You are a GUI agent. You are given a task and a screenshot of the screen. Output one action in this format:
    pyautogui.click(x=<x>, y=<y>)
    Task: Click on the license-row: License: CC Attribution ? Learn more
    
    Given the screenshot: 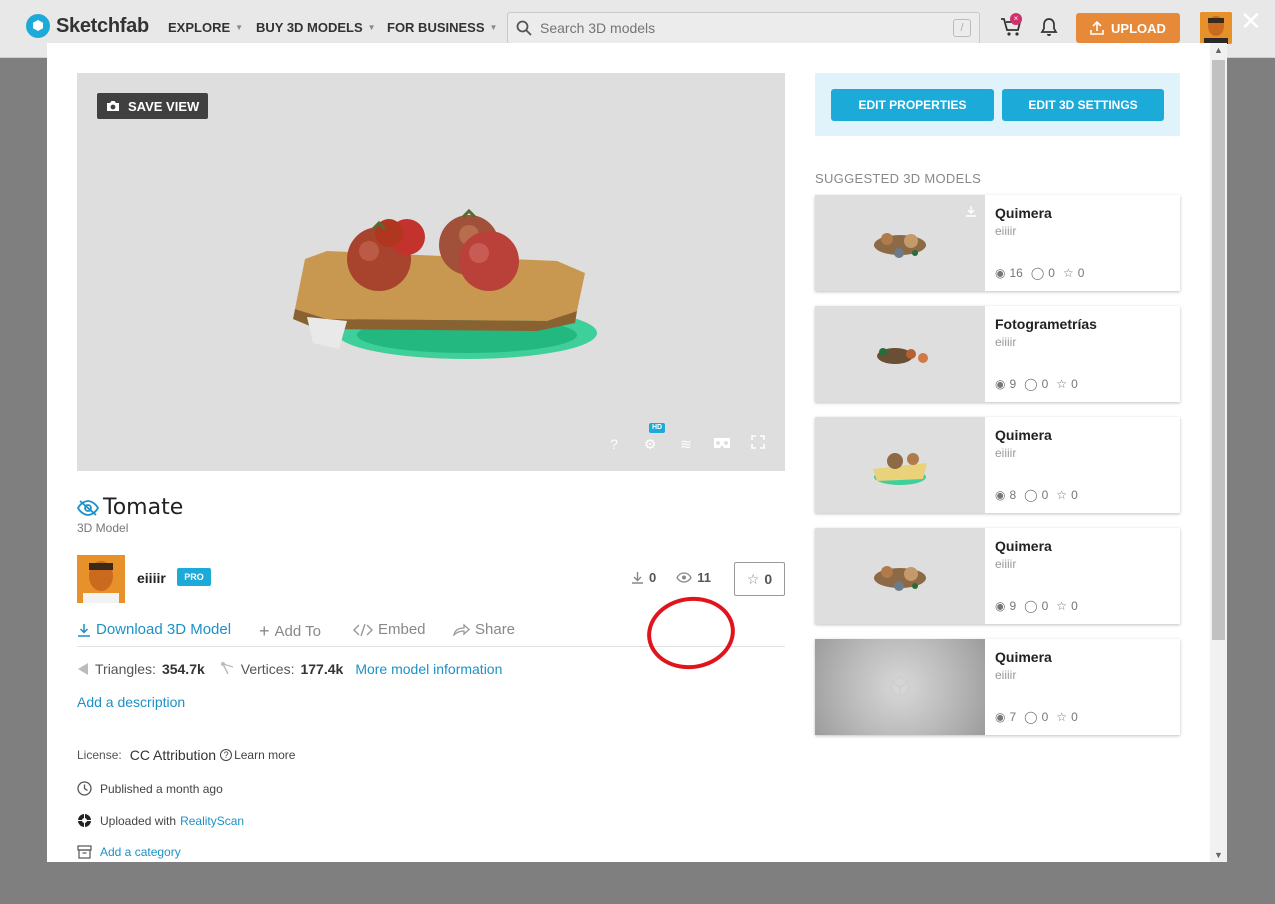 What is the action you would take?
    pyautogui.click(x=186, y=755)
    